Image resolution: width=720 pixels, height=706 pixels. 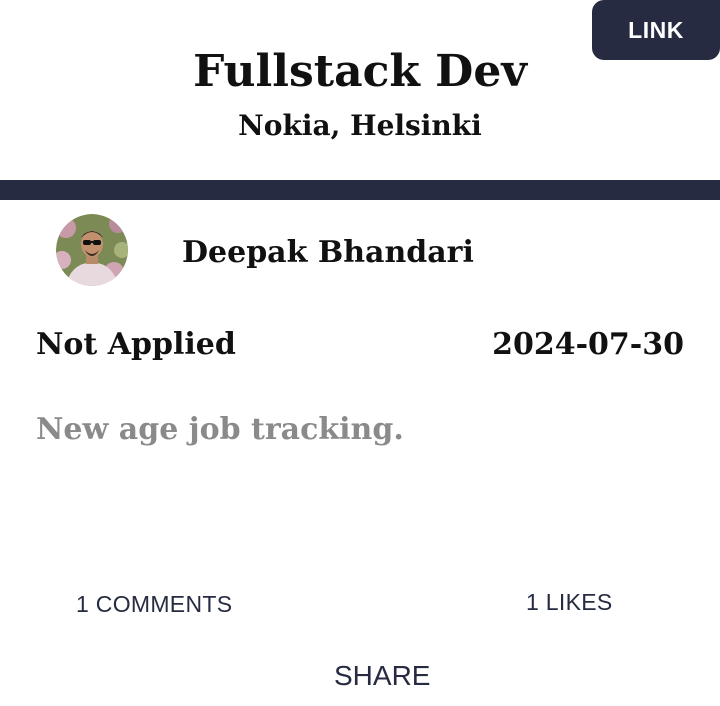 What do you see at coordinates (382, 676) in the screenshot?
I see `share-button: SHARE` at bounding box center [382, 676].